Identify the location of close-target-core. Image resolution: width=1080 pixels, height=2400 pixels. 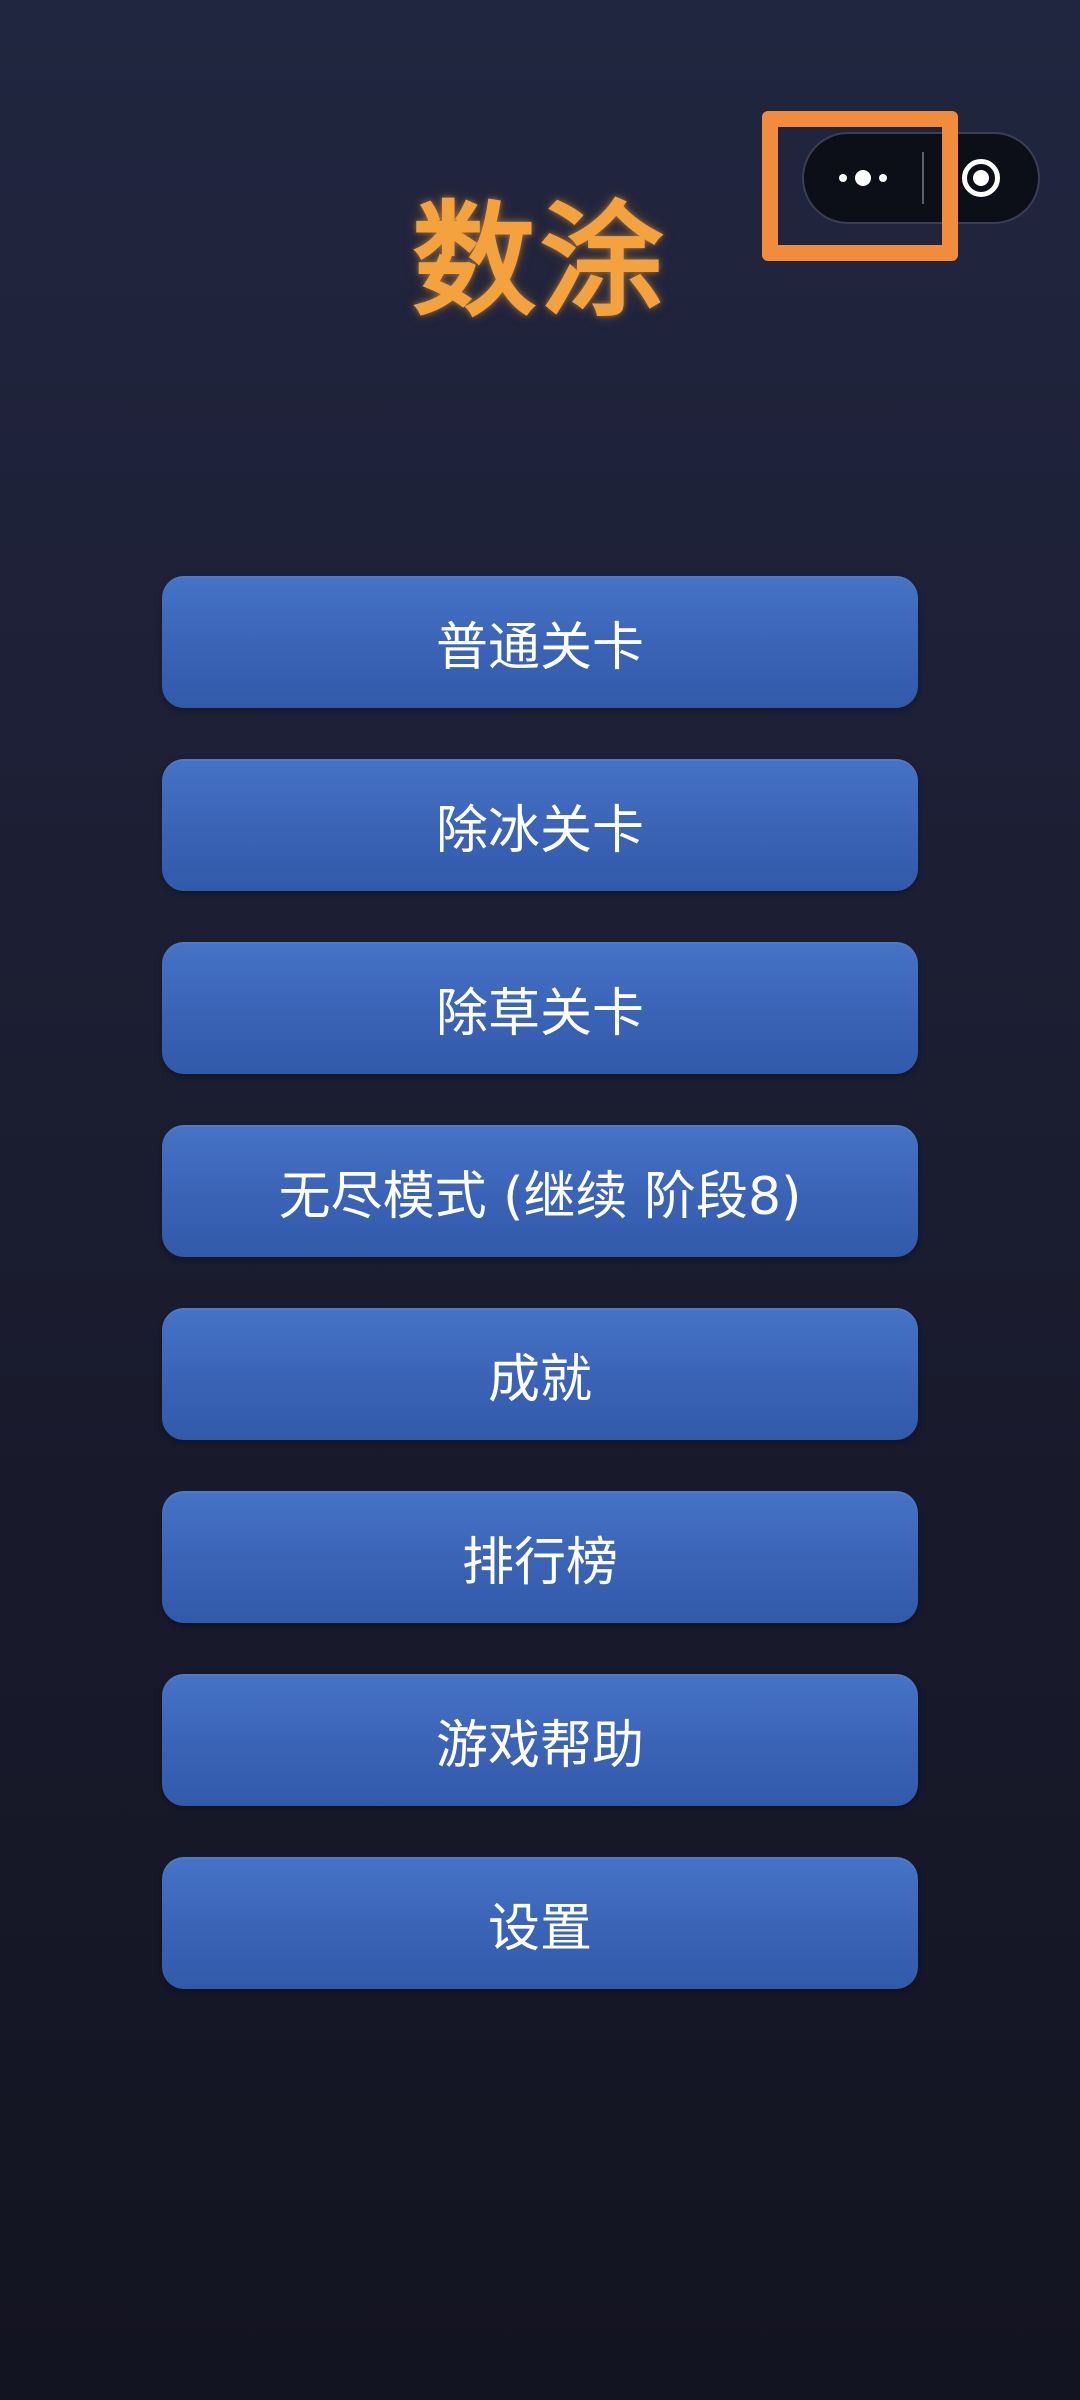
(981, 178).